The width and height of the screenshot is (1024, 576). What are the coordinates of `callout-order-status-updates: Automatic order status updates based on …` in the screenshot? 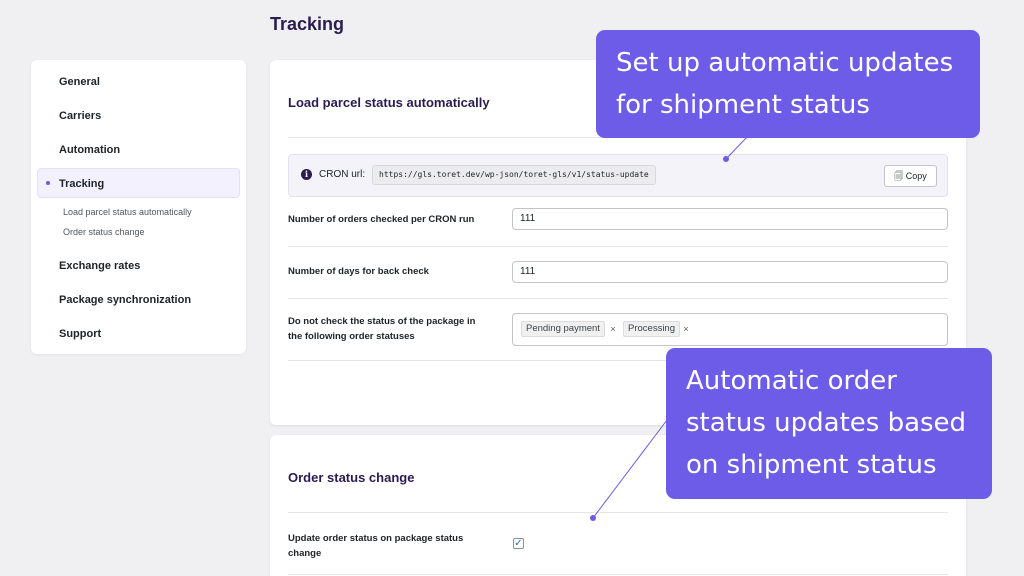 It's located at (829, 423).